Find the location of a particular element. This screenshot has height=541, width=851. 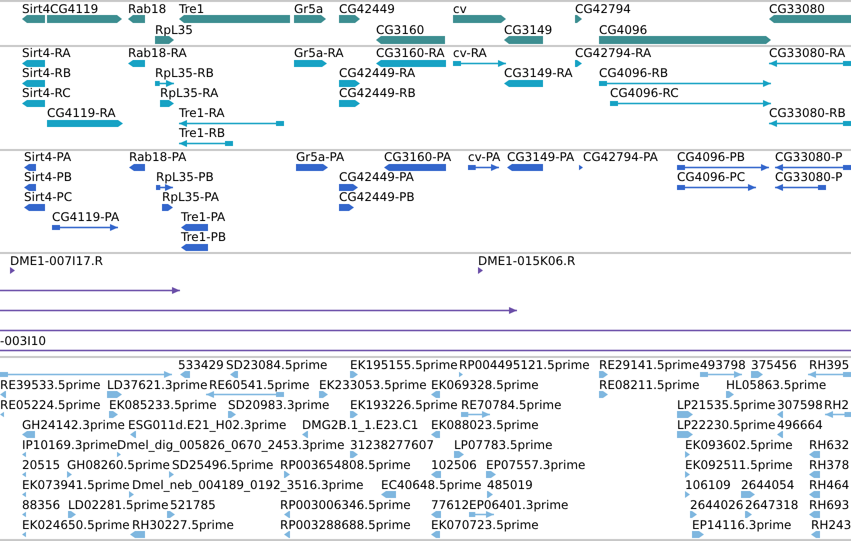

feature-label: RE05224.5prime is located at coordinates (50, 405).